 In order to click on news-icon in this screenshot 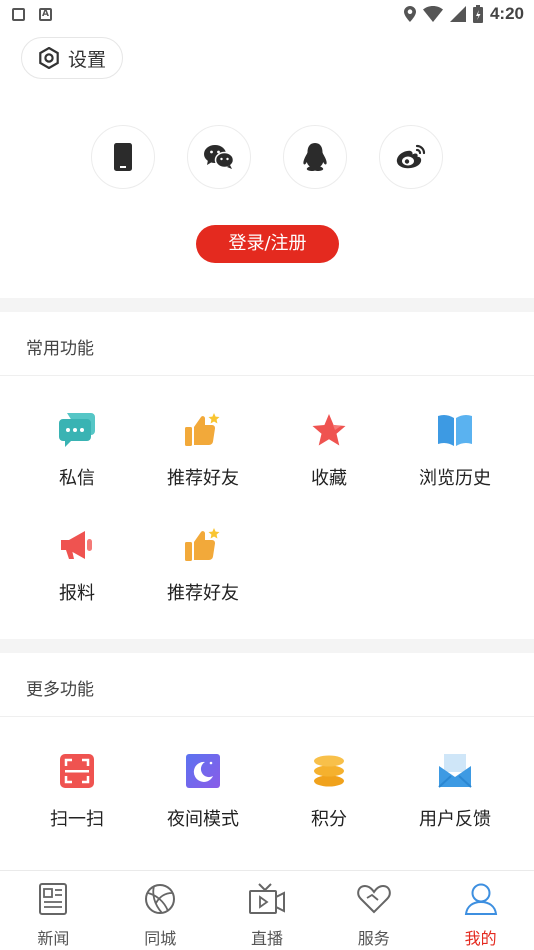, I will do `click(53, 899)`.